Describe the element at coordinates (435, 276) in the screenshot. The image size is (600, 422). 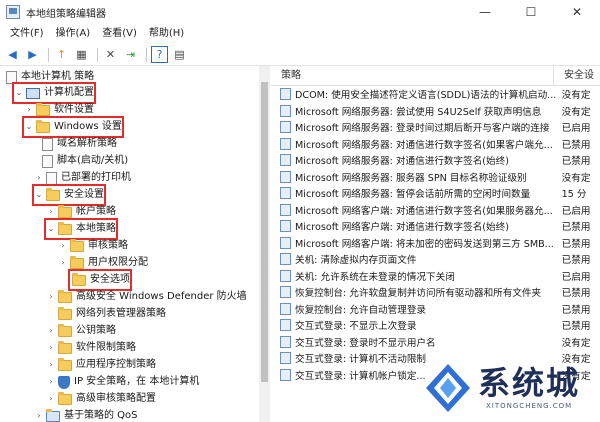
I see `policy-row: 关机: 允许系统在未登录的情况下关闭 已启用` at that location.